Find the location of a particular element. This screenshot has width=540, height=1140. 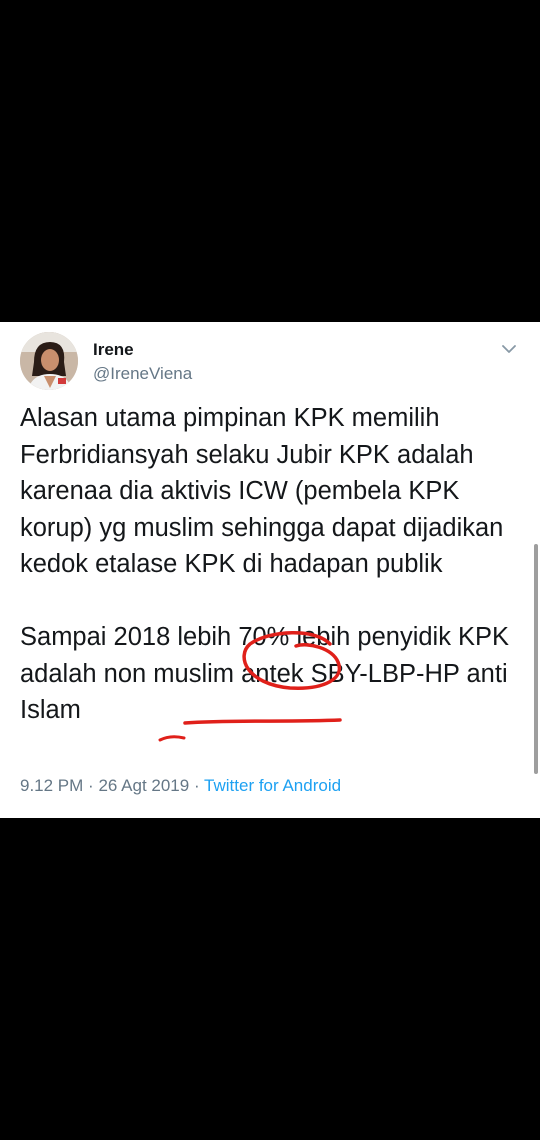

tweet-source-link: Twitter for Android is located at coordinates (272, 785).